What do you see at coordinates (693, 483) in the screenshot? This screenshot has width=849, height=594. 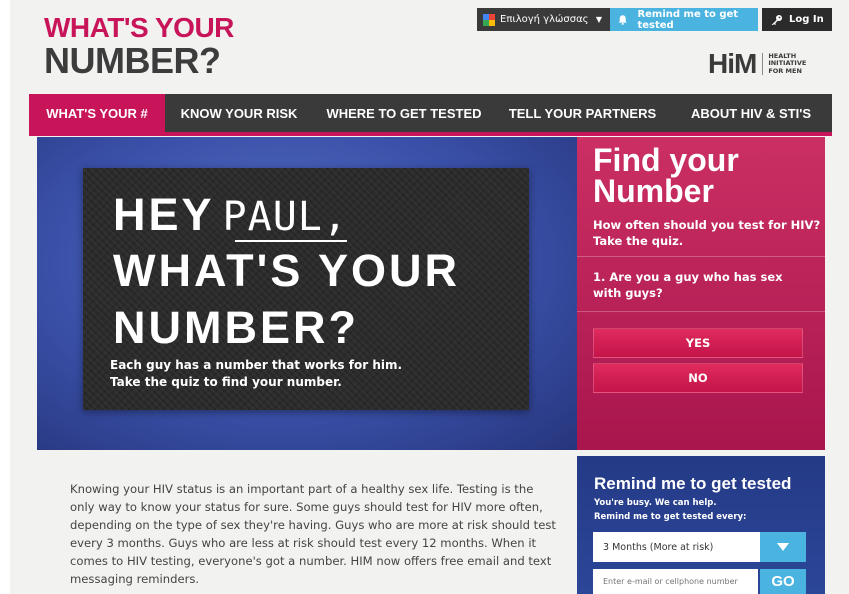 I see `remind-panel-title: Remind me to get tested` at bounding box center [693, 483].